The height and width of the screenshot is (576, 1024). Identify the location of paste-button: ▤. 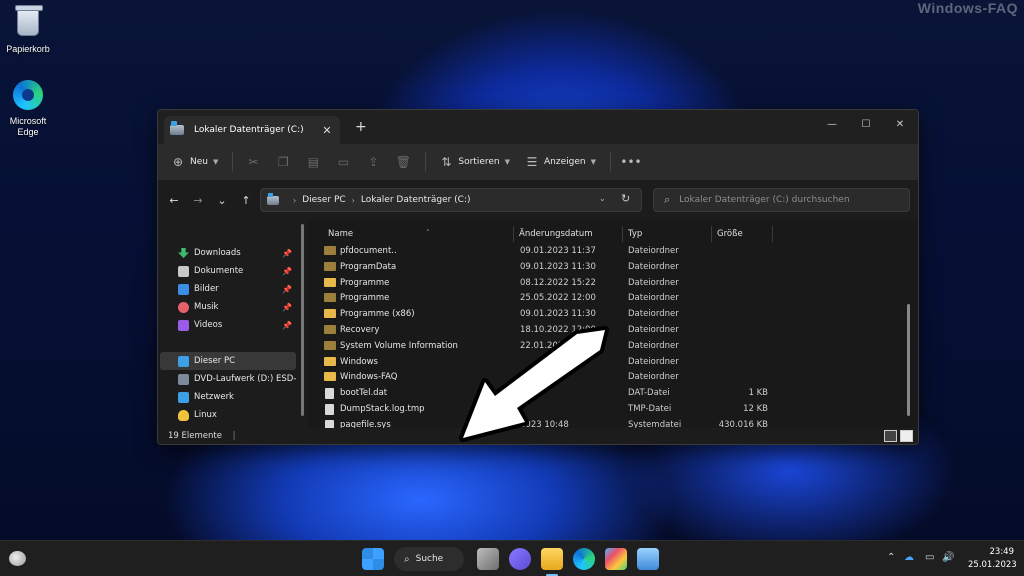
(313, 162).